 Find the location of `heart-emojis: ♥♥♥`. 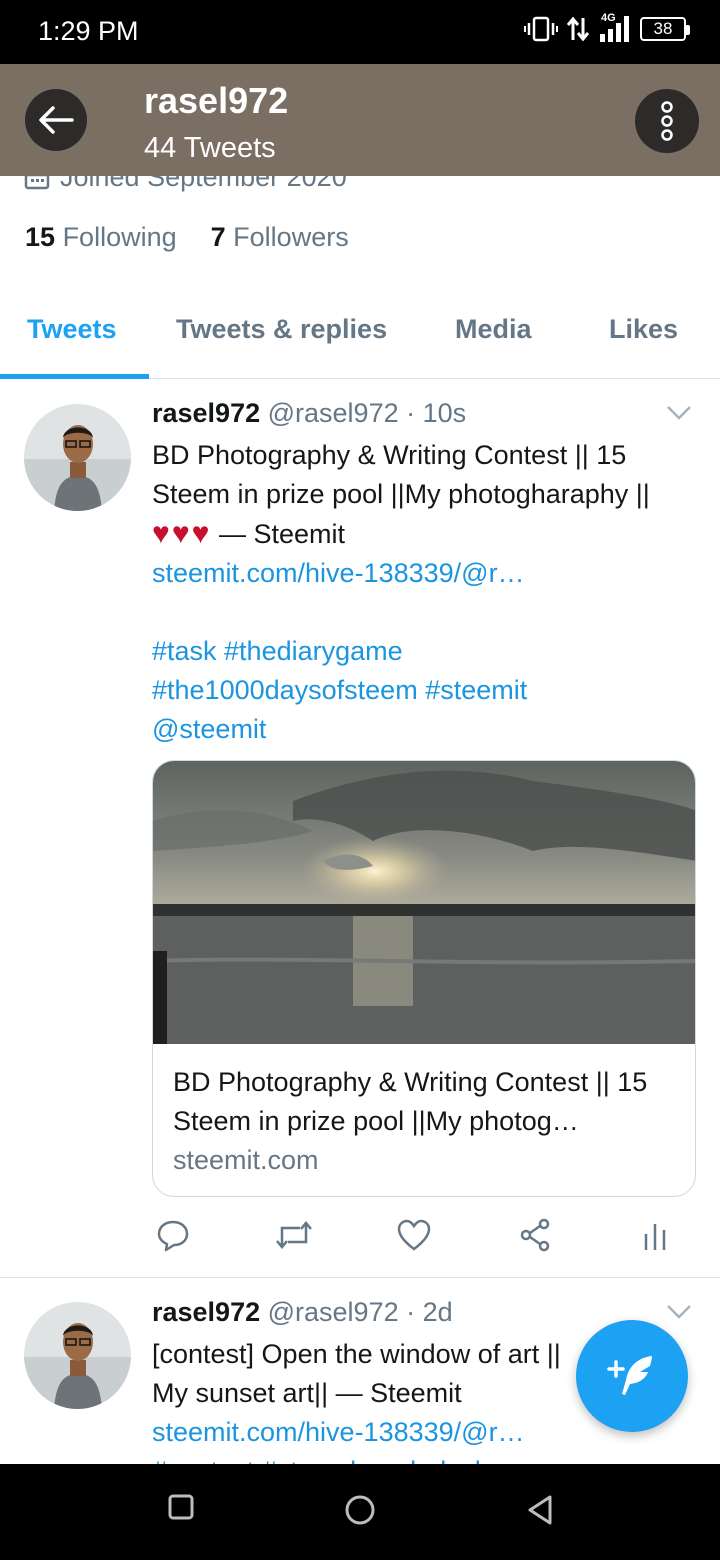

heart-emojis: ♥♥♥ is located at coordinates (182, 533).